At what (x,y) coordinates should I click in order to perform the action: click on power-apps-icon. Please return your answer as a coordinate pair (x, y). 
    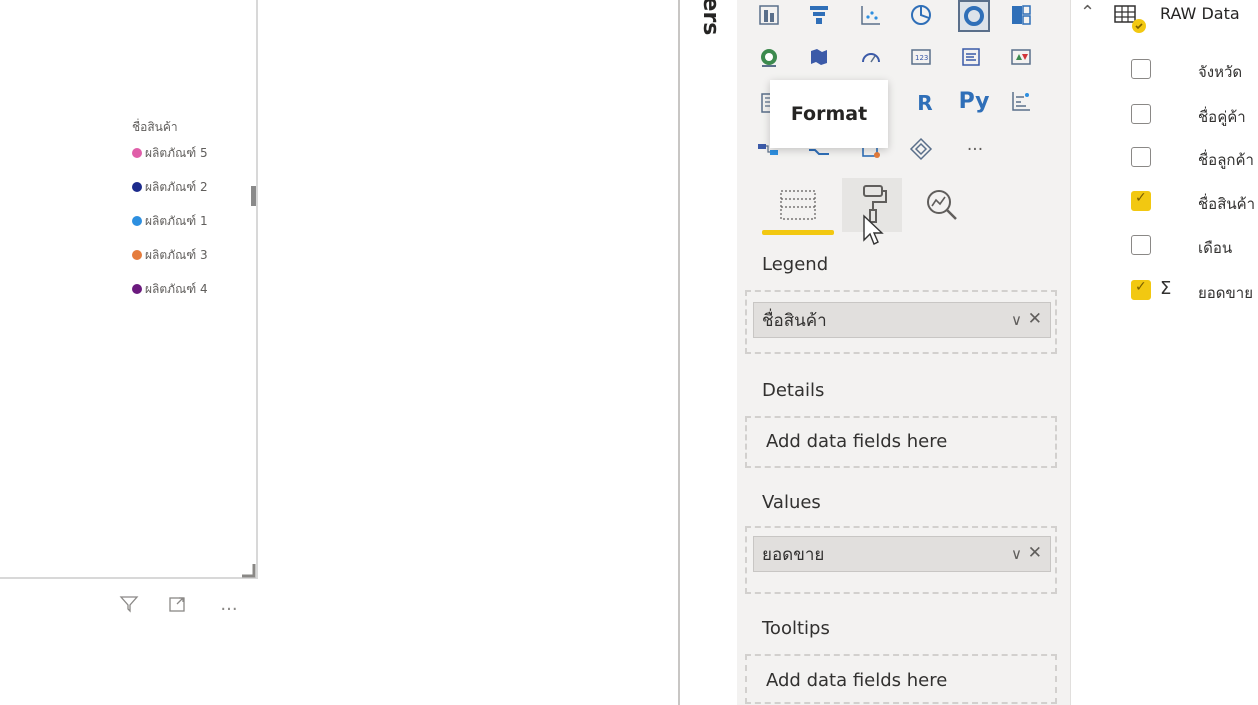
    Looking at the image, I should click on (921, 149).